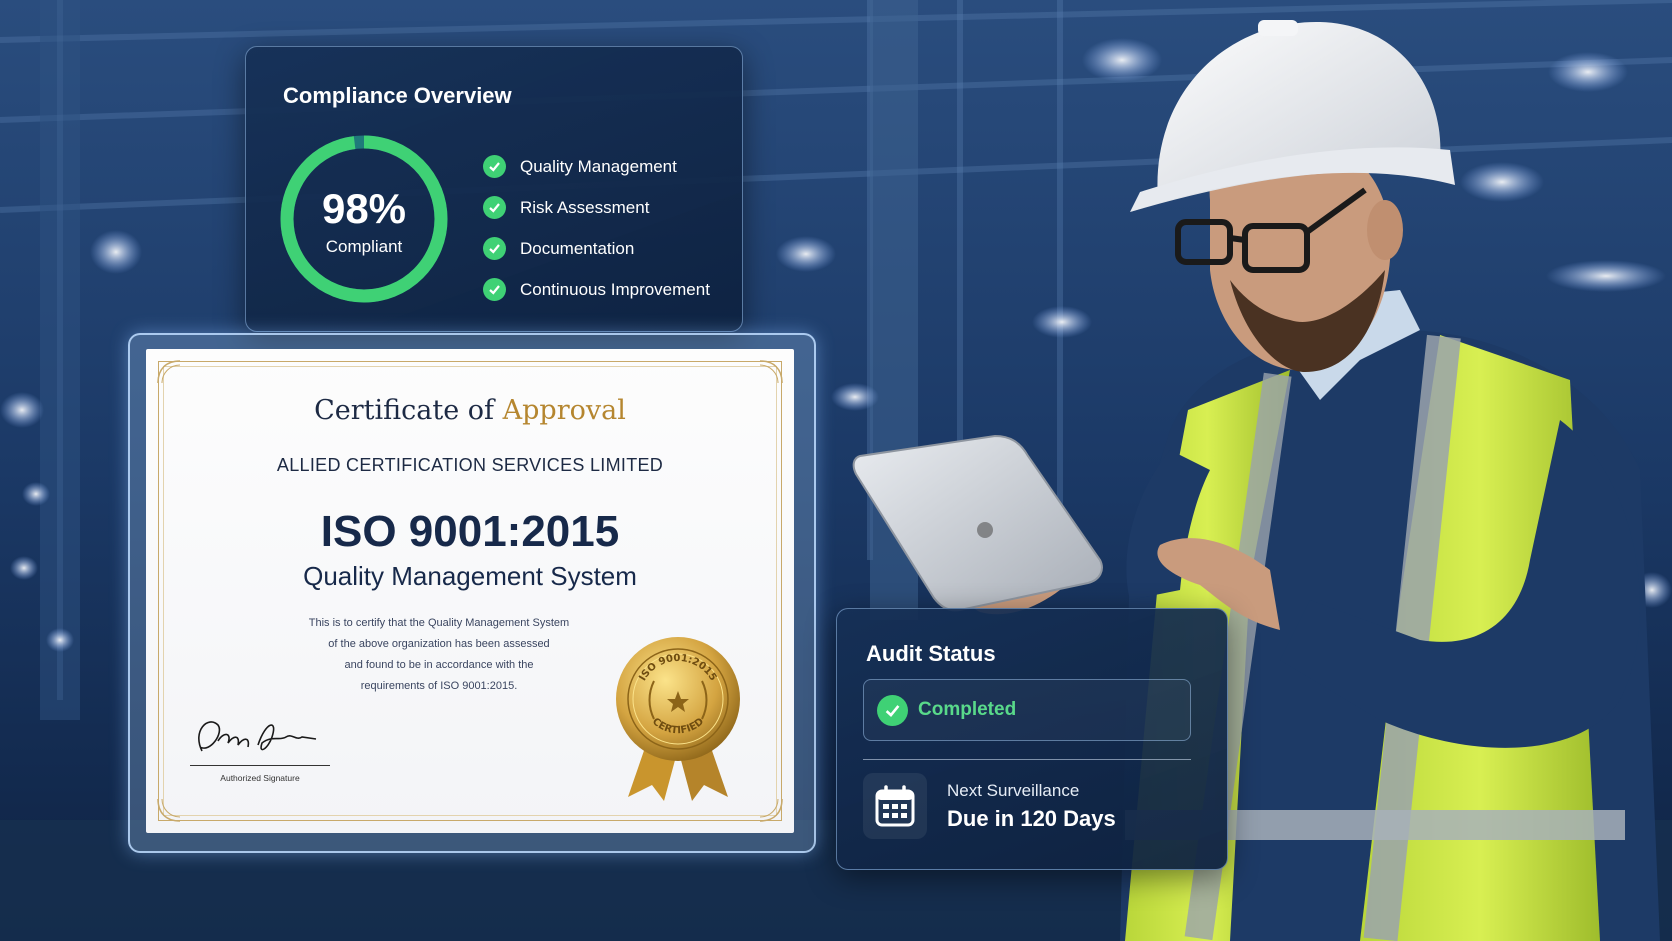 This screenshot has width=1672, height=941. What do you see at coordinates (260, 765) in the screenshot?
I see `signature-line` at bounding box center [260, 765].